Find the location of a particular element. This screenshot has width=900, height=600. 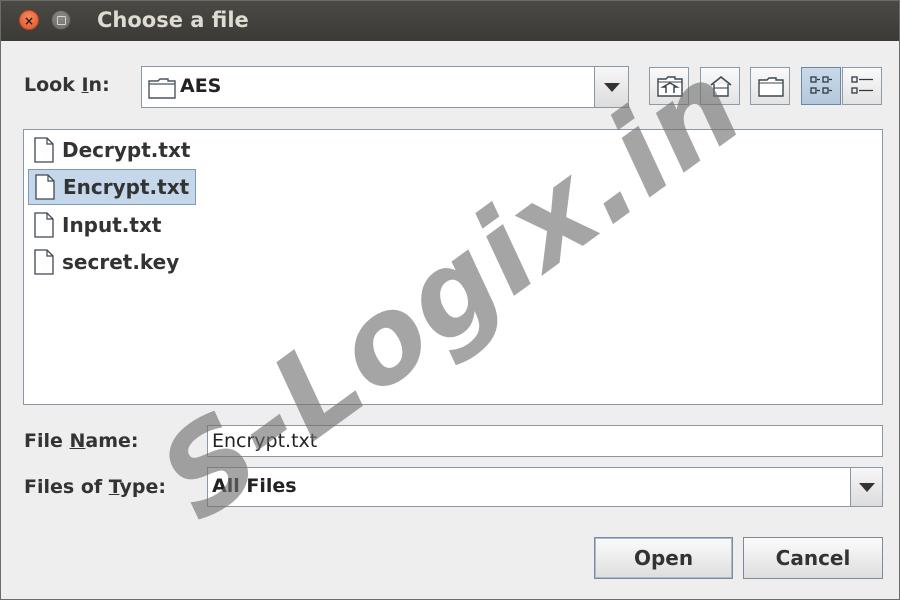

file-type-label-post: ype: is located at coordinates (142, 487).